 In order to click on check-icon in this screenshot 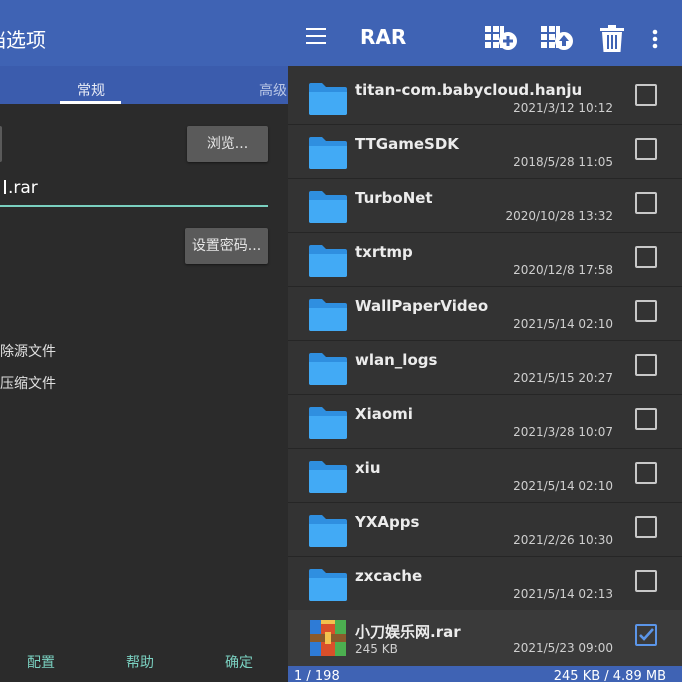, I will do `click(646, 634)`.